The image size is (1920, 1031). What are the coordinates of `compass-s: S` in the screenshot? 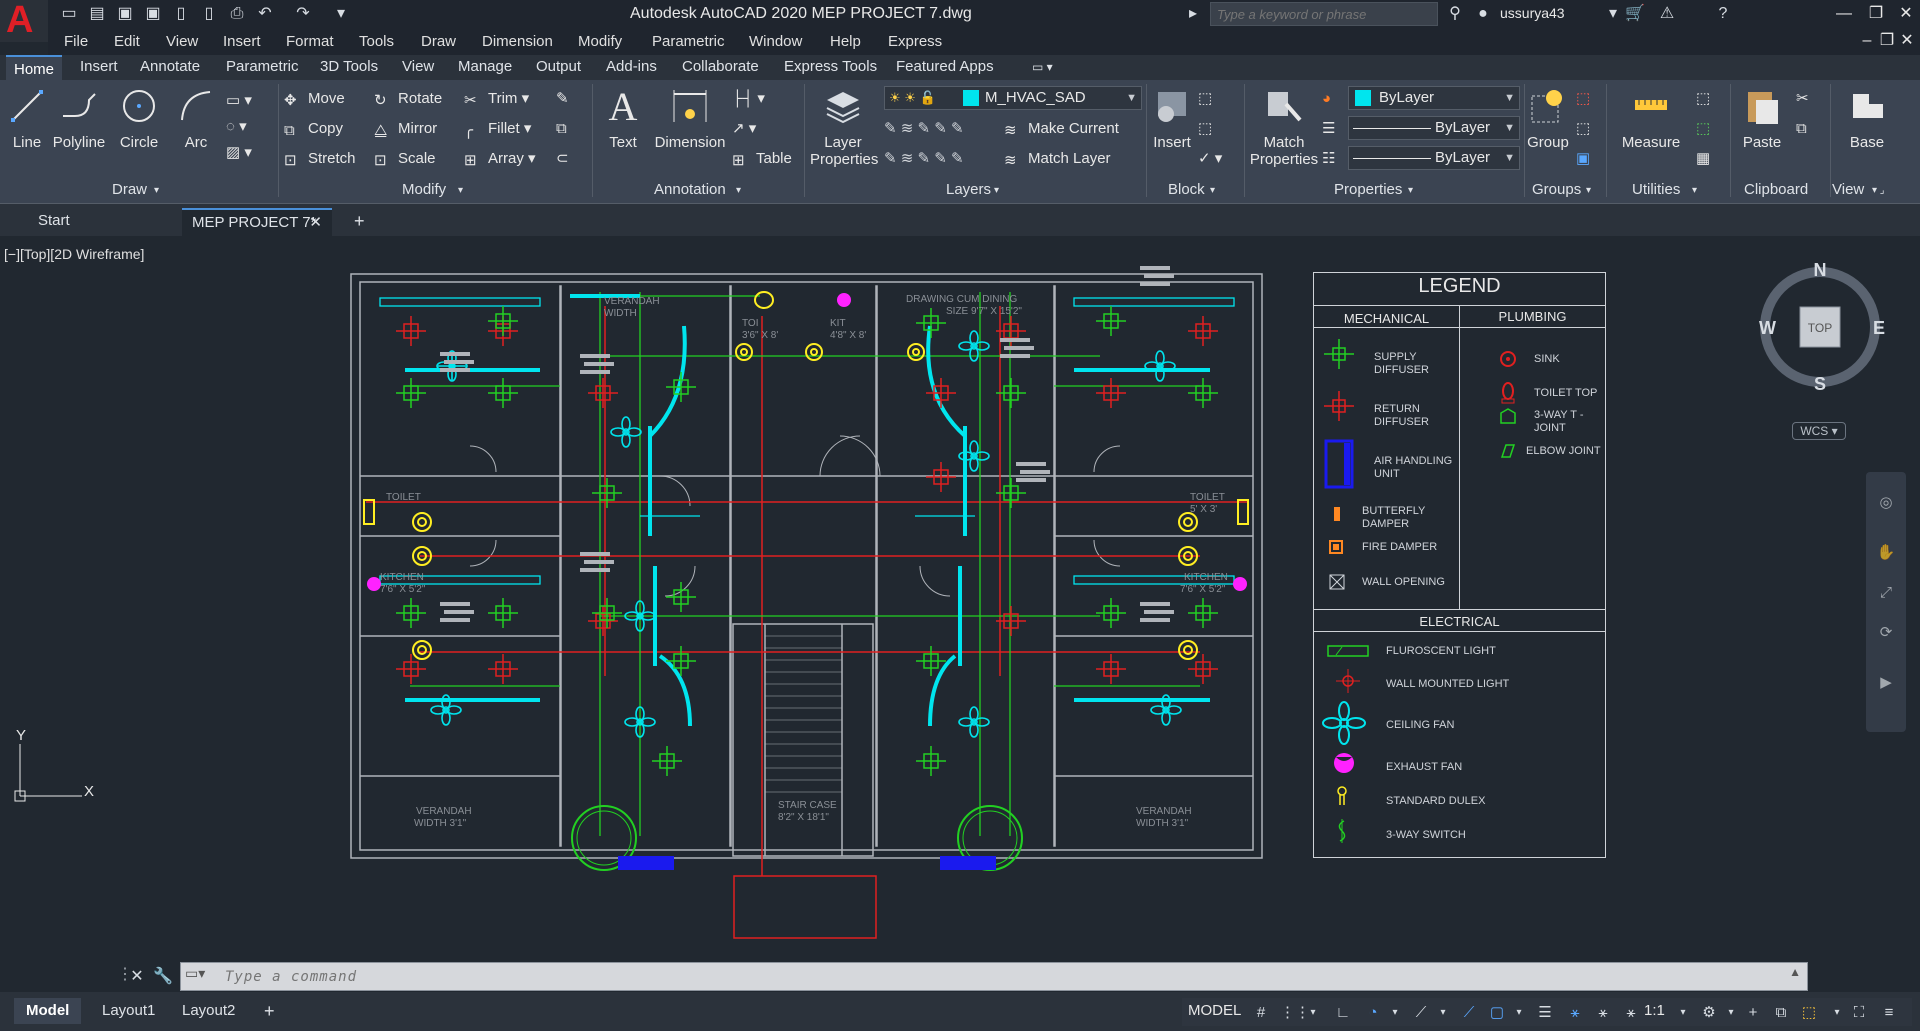 It's located at (1820, 384).